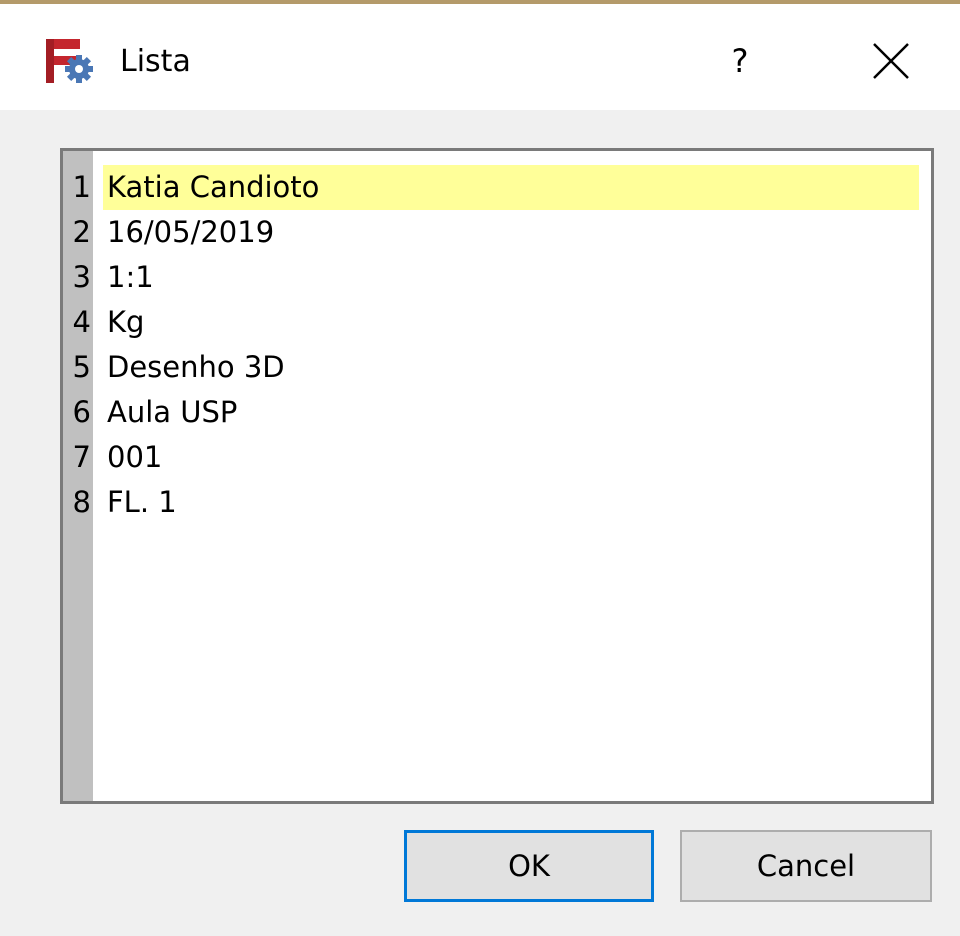 Image resolution: width=960 pixels, height=936 pixels. What do you see at coordinates (511, 187) in the screenshot?
I see `list-item-value: Katia Candioto` at bounding box center [511, 187].